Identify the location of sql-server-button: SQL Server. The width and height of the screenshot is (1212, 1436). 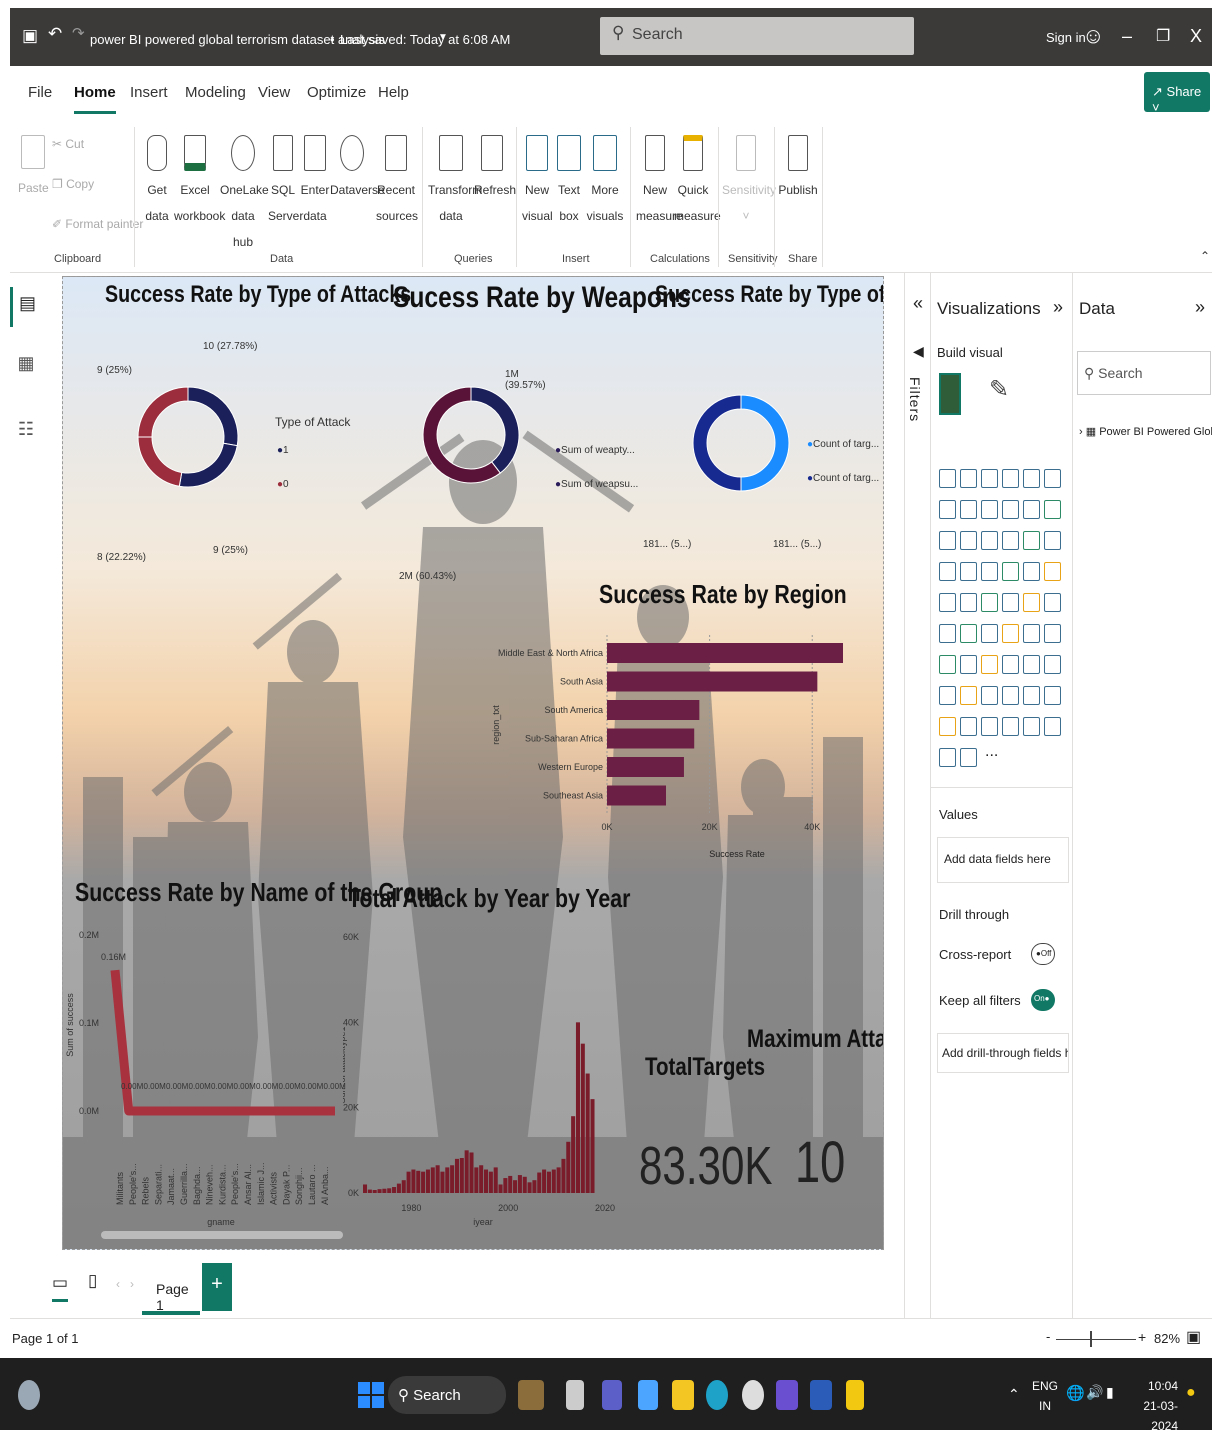
(285, 182).